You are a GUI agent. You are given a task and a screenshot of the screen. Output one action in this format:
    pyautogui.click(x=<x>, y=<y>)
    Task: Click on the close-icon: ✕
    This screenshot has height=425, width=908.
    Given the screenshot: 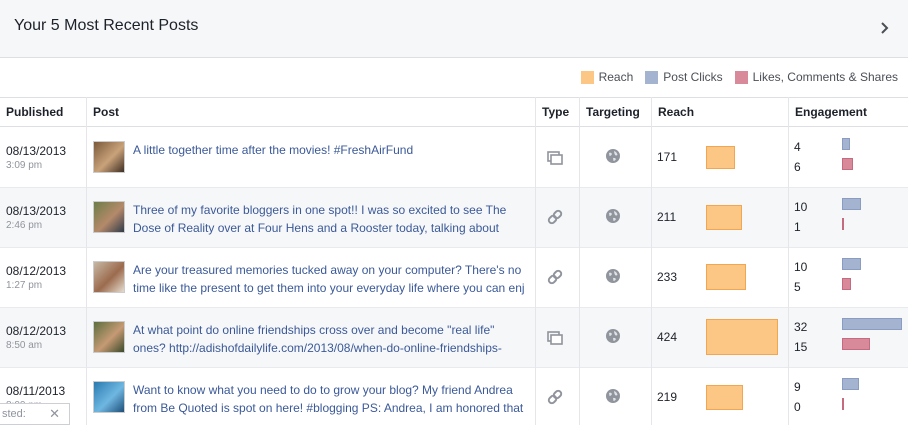 What is the action you would take?
    pyautogui.click(x=54, y=414)
    